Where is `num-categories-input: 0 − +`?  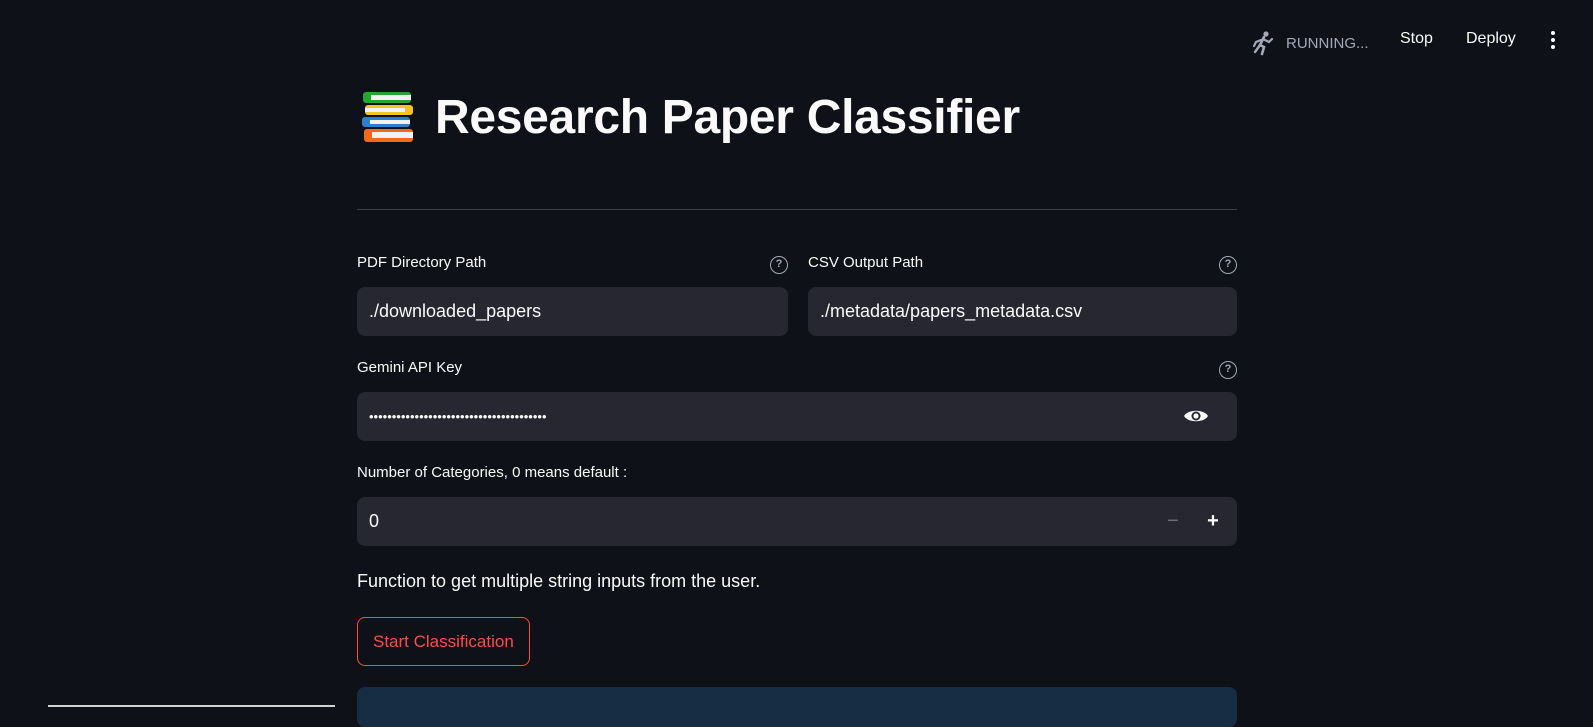
num-categories-input: 0 − + is located at coordinates (797, 521).